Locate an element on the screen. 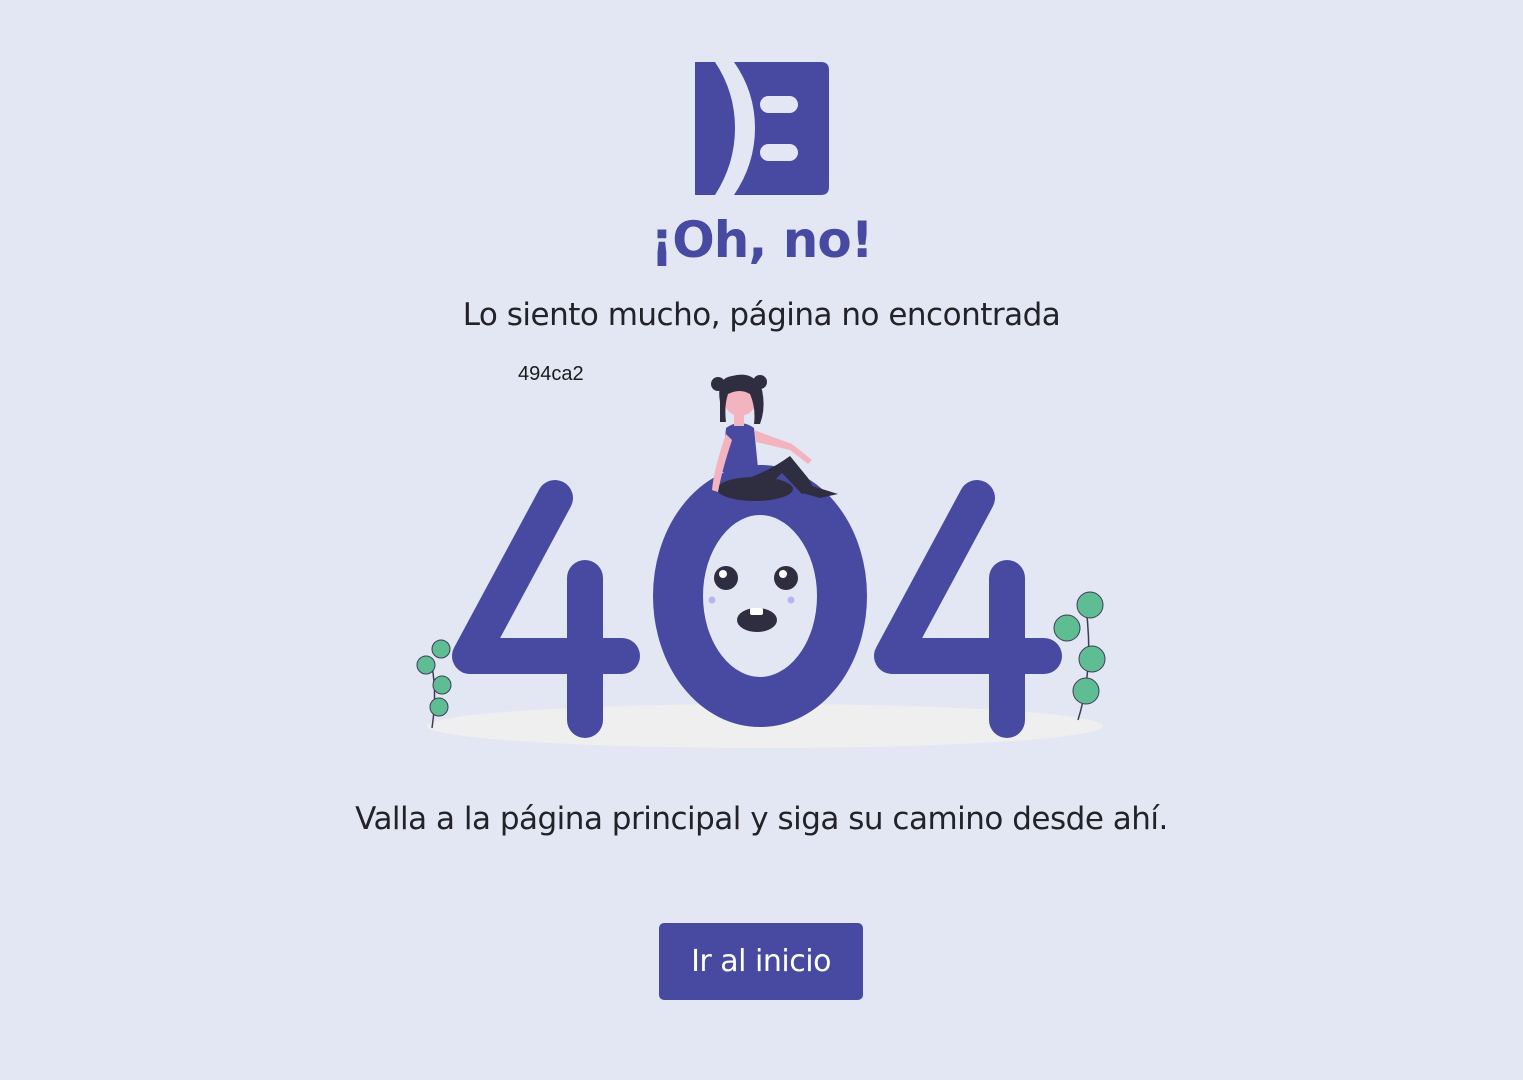 This screenshot has height=1080, width=1523. page-subtitle: Lo siento mucho, página no encontrada is located at coordinates (761, 315).